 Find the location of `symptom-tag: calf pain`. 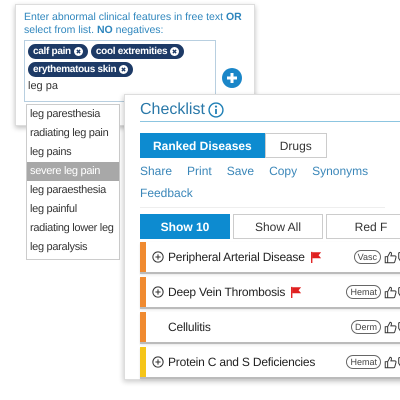

symptom-tag: calf pain is located at coordinates (58, 51).